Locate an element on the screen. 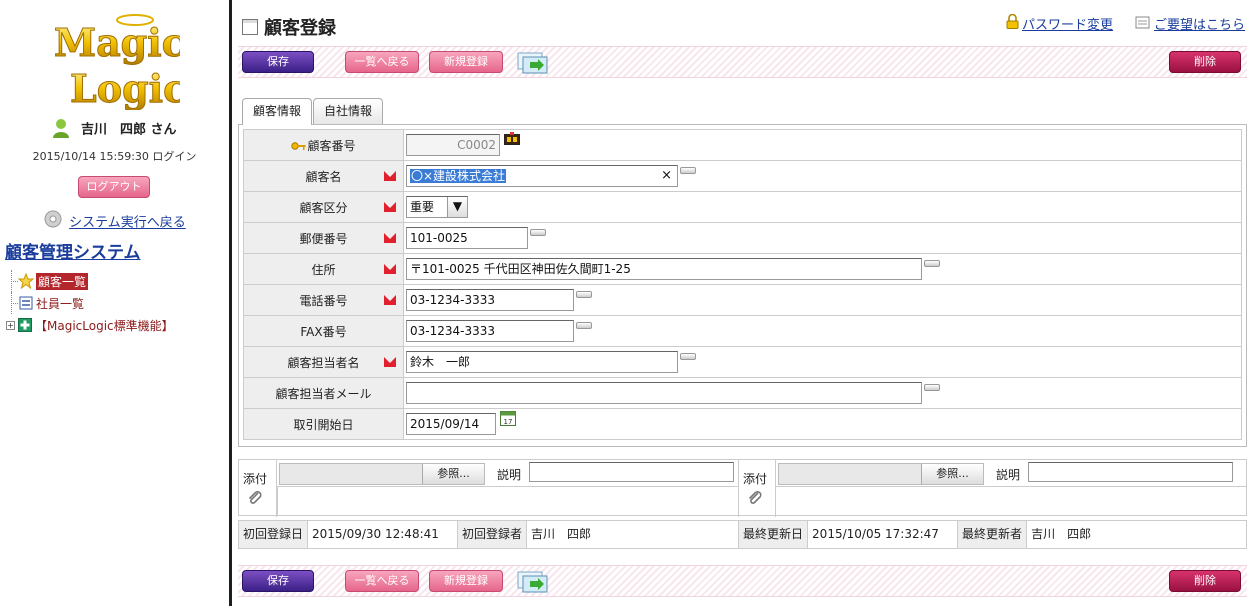  logout-button: ログアウト is located at coordinates (114, 187).